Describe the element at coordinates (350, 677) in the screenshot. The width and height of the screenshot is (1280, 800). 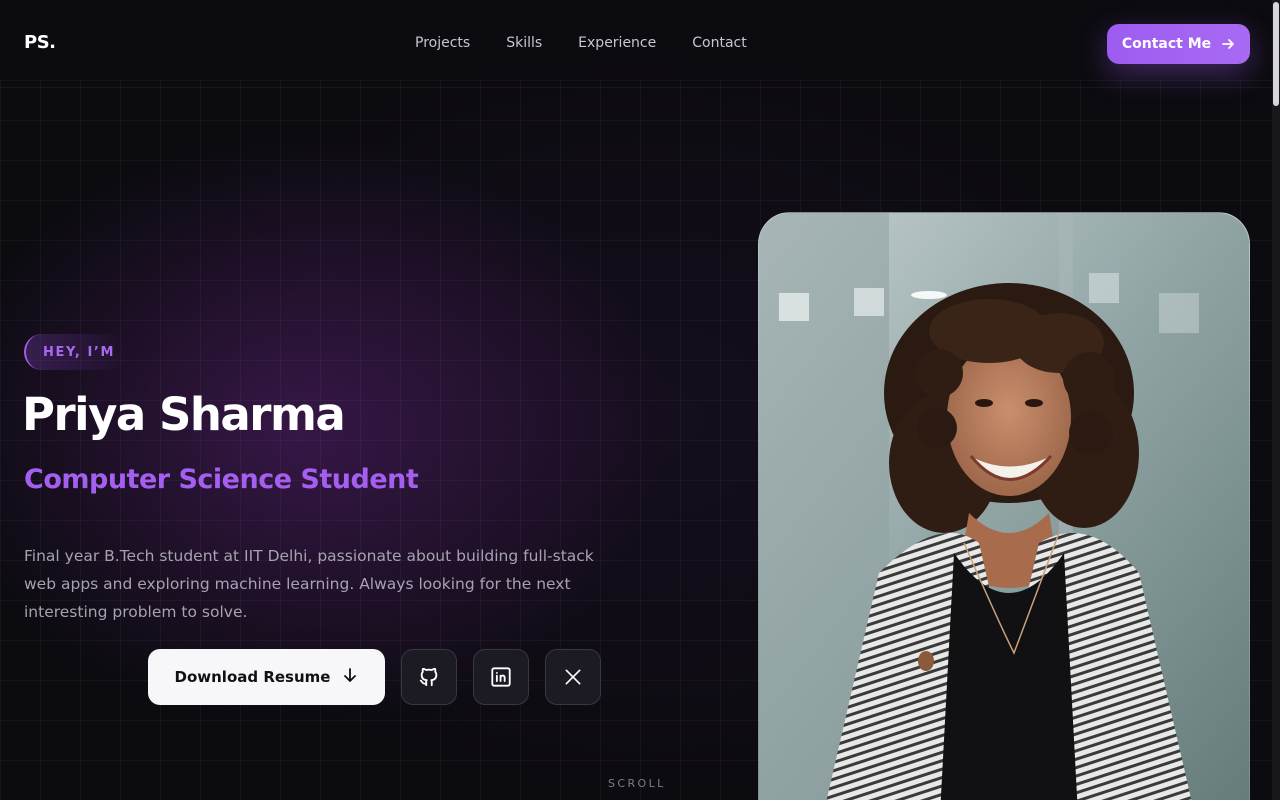
I see `arrow-down-icon` at that location.